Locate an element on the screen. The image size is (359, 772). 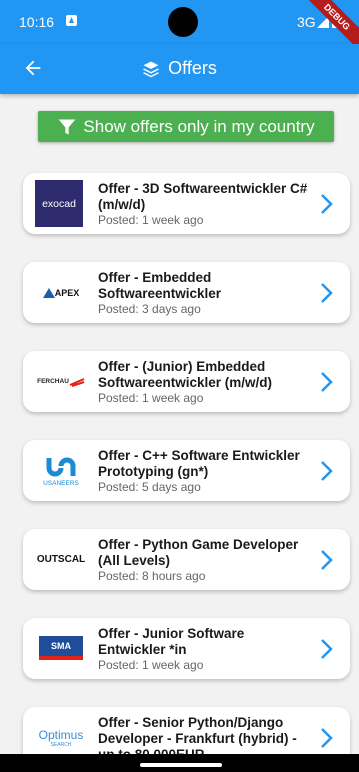
company-logo-usaneers: USANEERS is located at coordinates (61, 470).